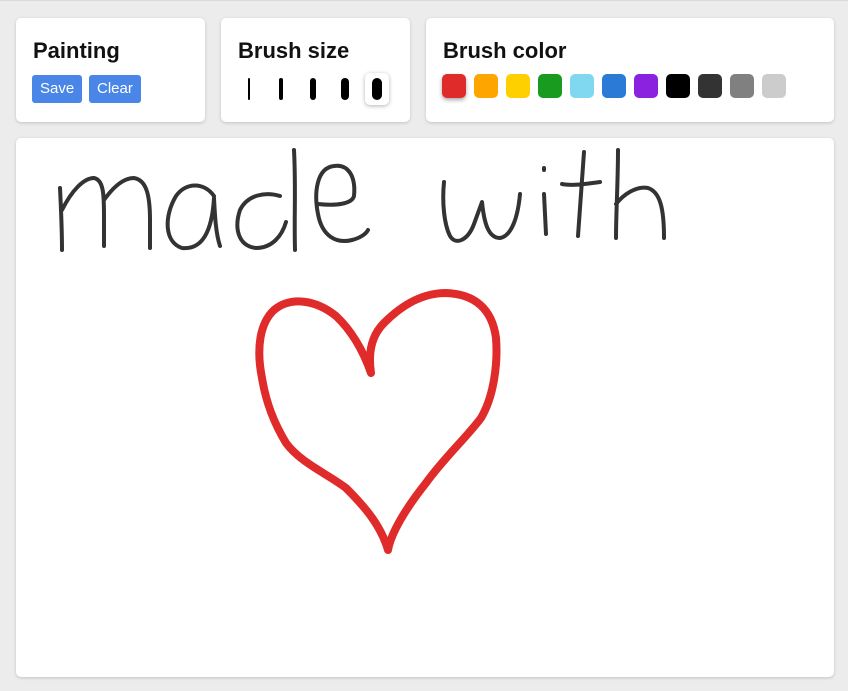 Image resolution: width=848 pixels, height=691 pixels. I want to click on save-button: Save, so click(57, 89).